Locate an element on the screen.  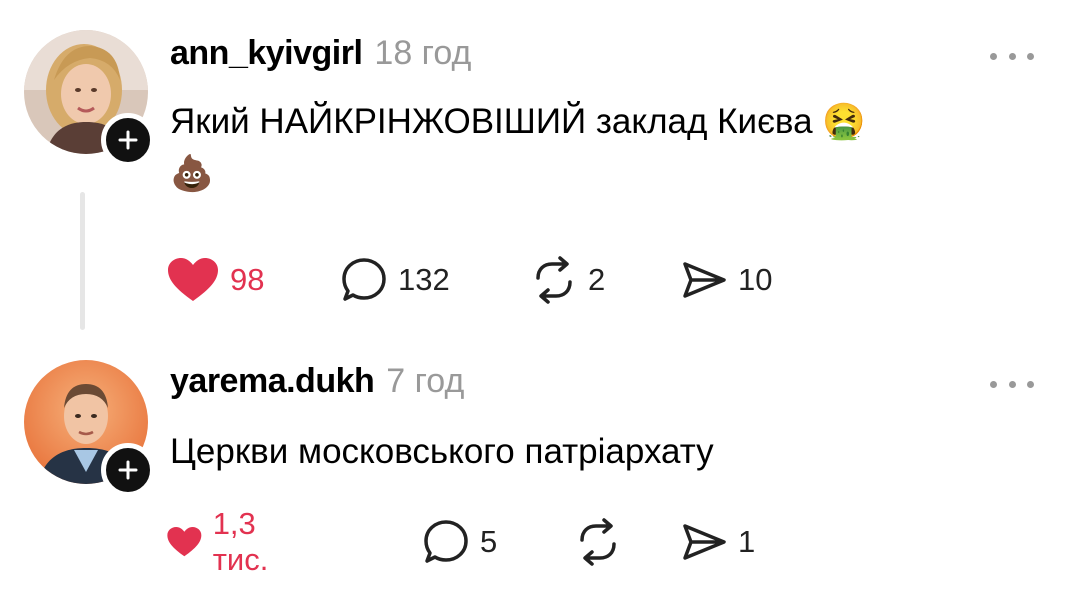
repost-button is located at coordinates (598, 542).